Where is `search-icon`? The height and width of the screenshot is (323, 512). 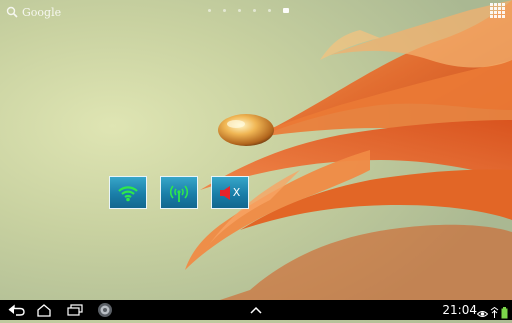
search-icon is located at coordinates (12, 12).